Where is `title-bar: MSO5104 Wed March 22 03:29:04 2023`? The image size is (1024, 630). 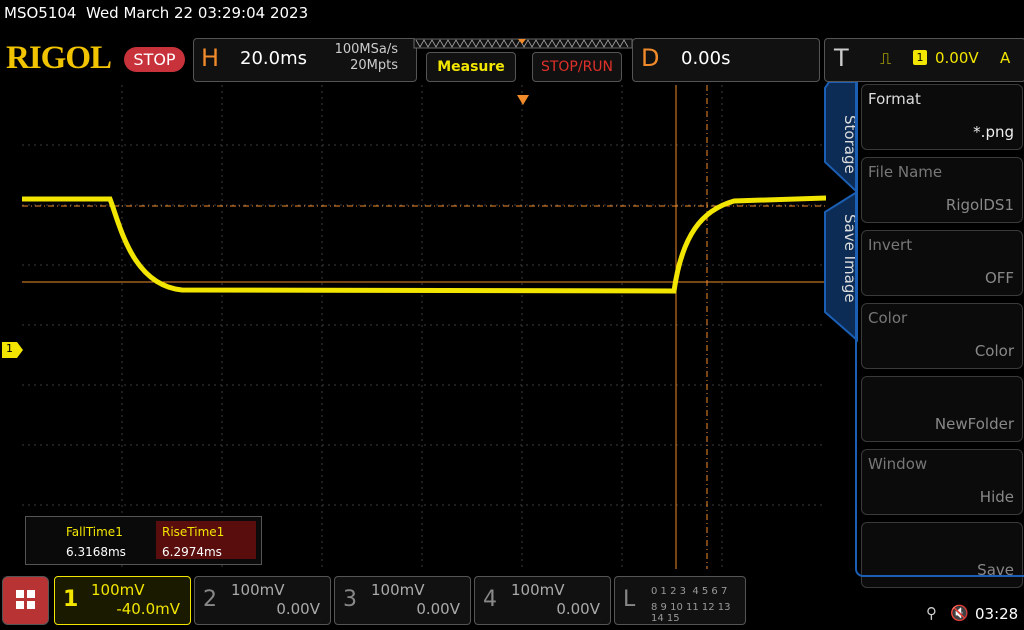 title-bar: MSO5104 Wed March 22 03:29:04 2023 is located at coordinates (156, 13).